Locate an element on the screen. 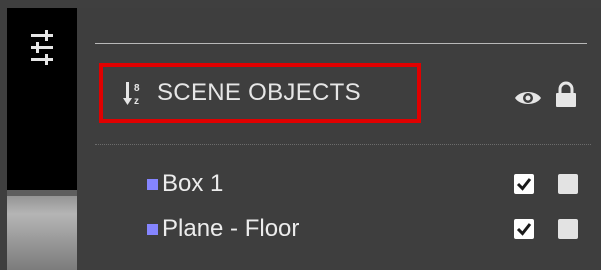 This screenshot has height=270, width=601. list-item-plane-floor: Plane - Floor is located at coordinates (339, 229).